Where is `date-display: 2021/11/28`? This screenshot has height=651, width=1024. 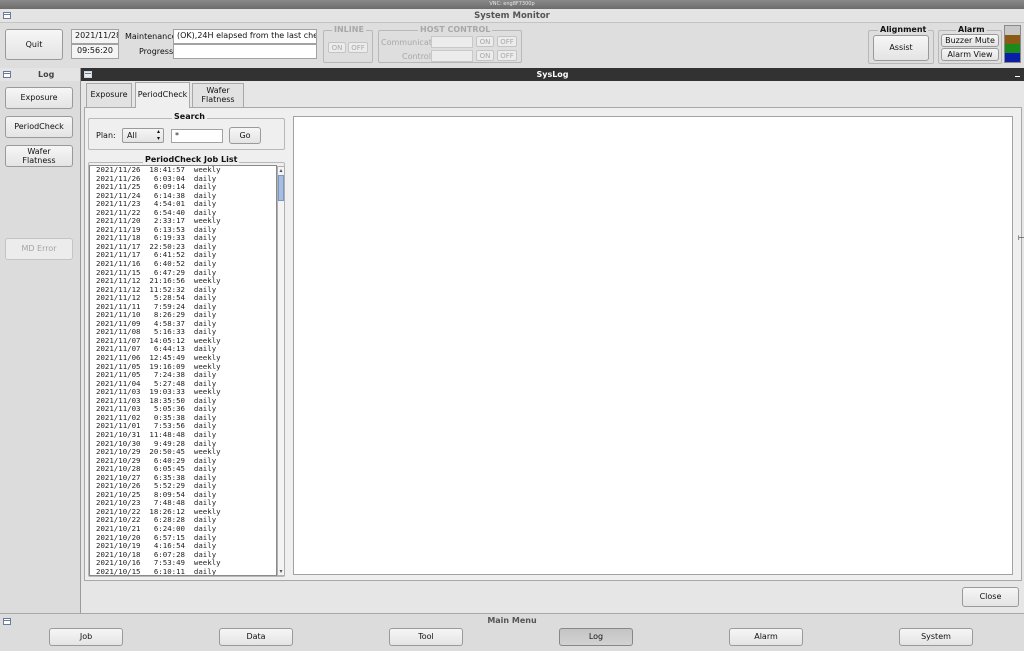
date-display: 2021/11/28 is located at coordinates (95, 36).